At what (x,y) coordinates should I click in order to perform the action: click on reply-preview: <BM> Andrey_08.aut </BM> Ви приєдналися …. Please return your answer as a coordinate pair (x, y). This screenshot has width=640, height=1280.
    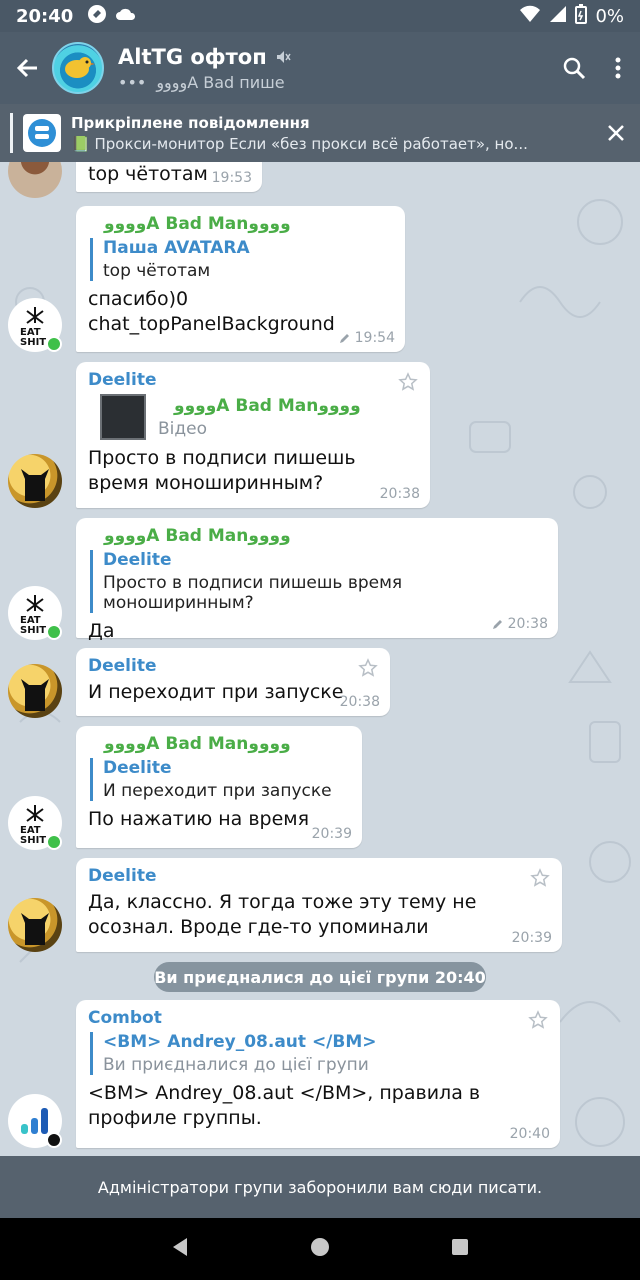
    Looking at the image, I should click on (319, 1053).